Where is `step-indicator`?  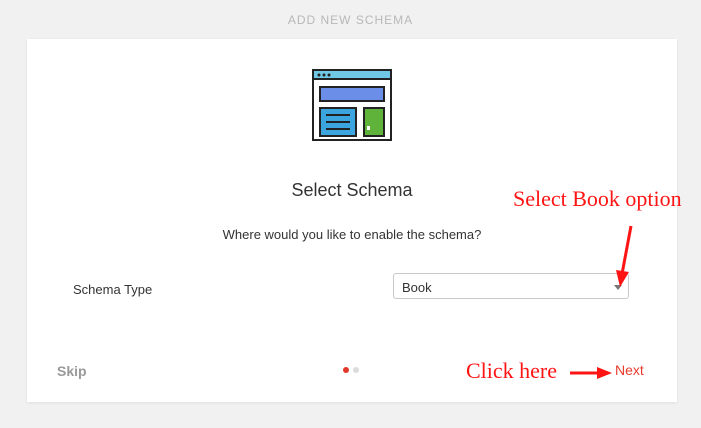
step-indicator is located at coordinates (353, 370).